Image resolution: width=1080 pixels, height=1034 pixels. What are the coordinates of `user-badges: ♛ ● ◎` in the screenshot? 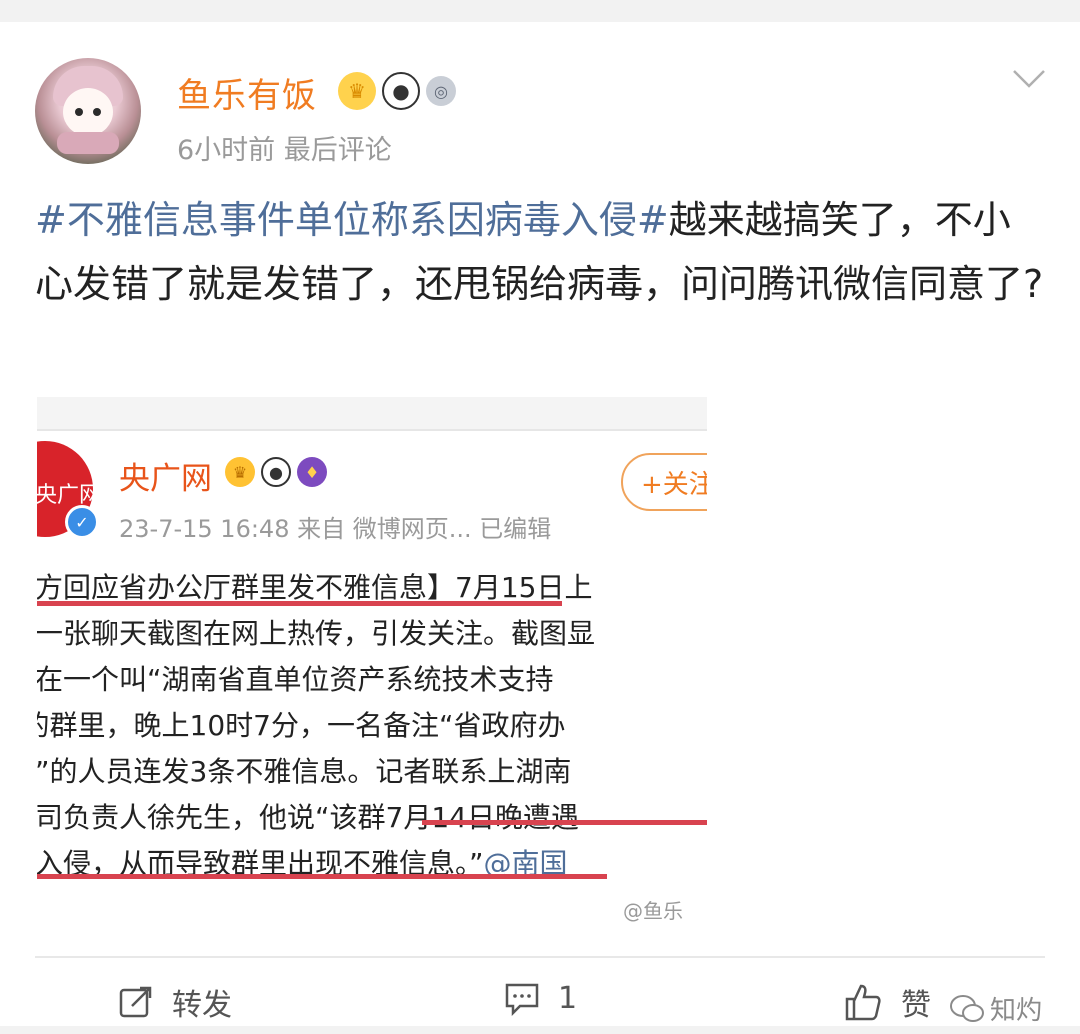 It's located at (397, 91).